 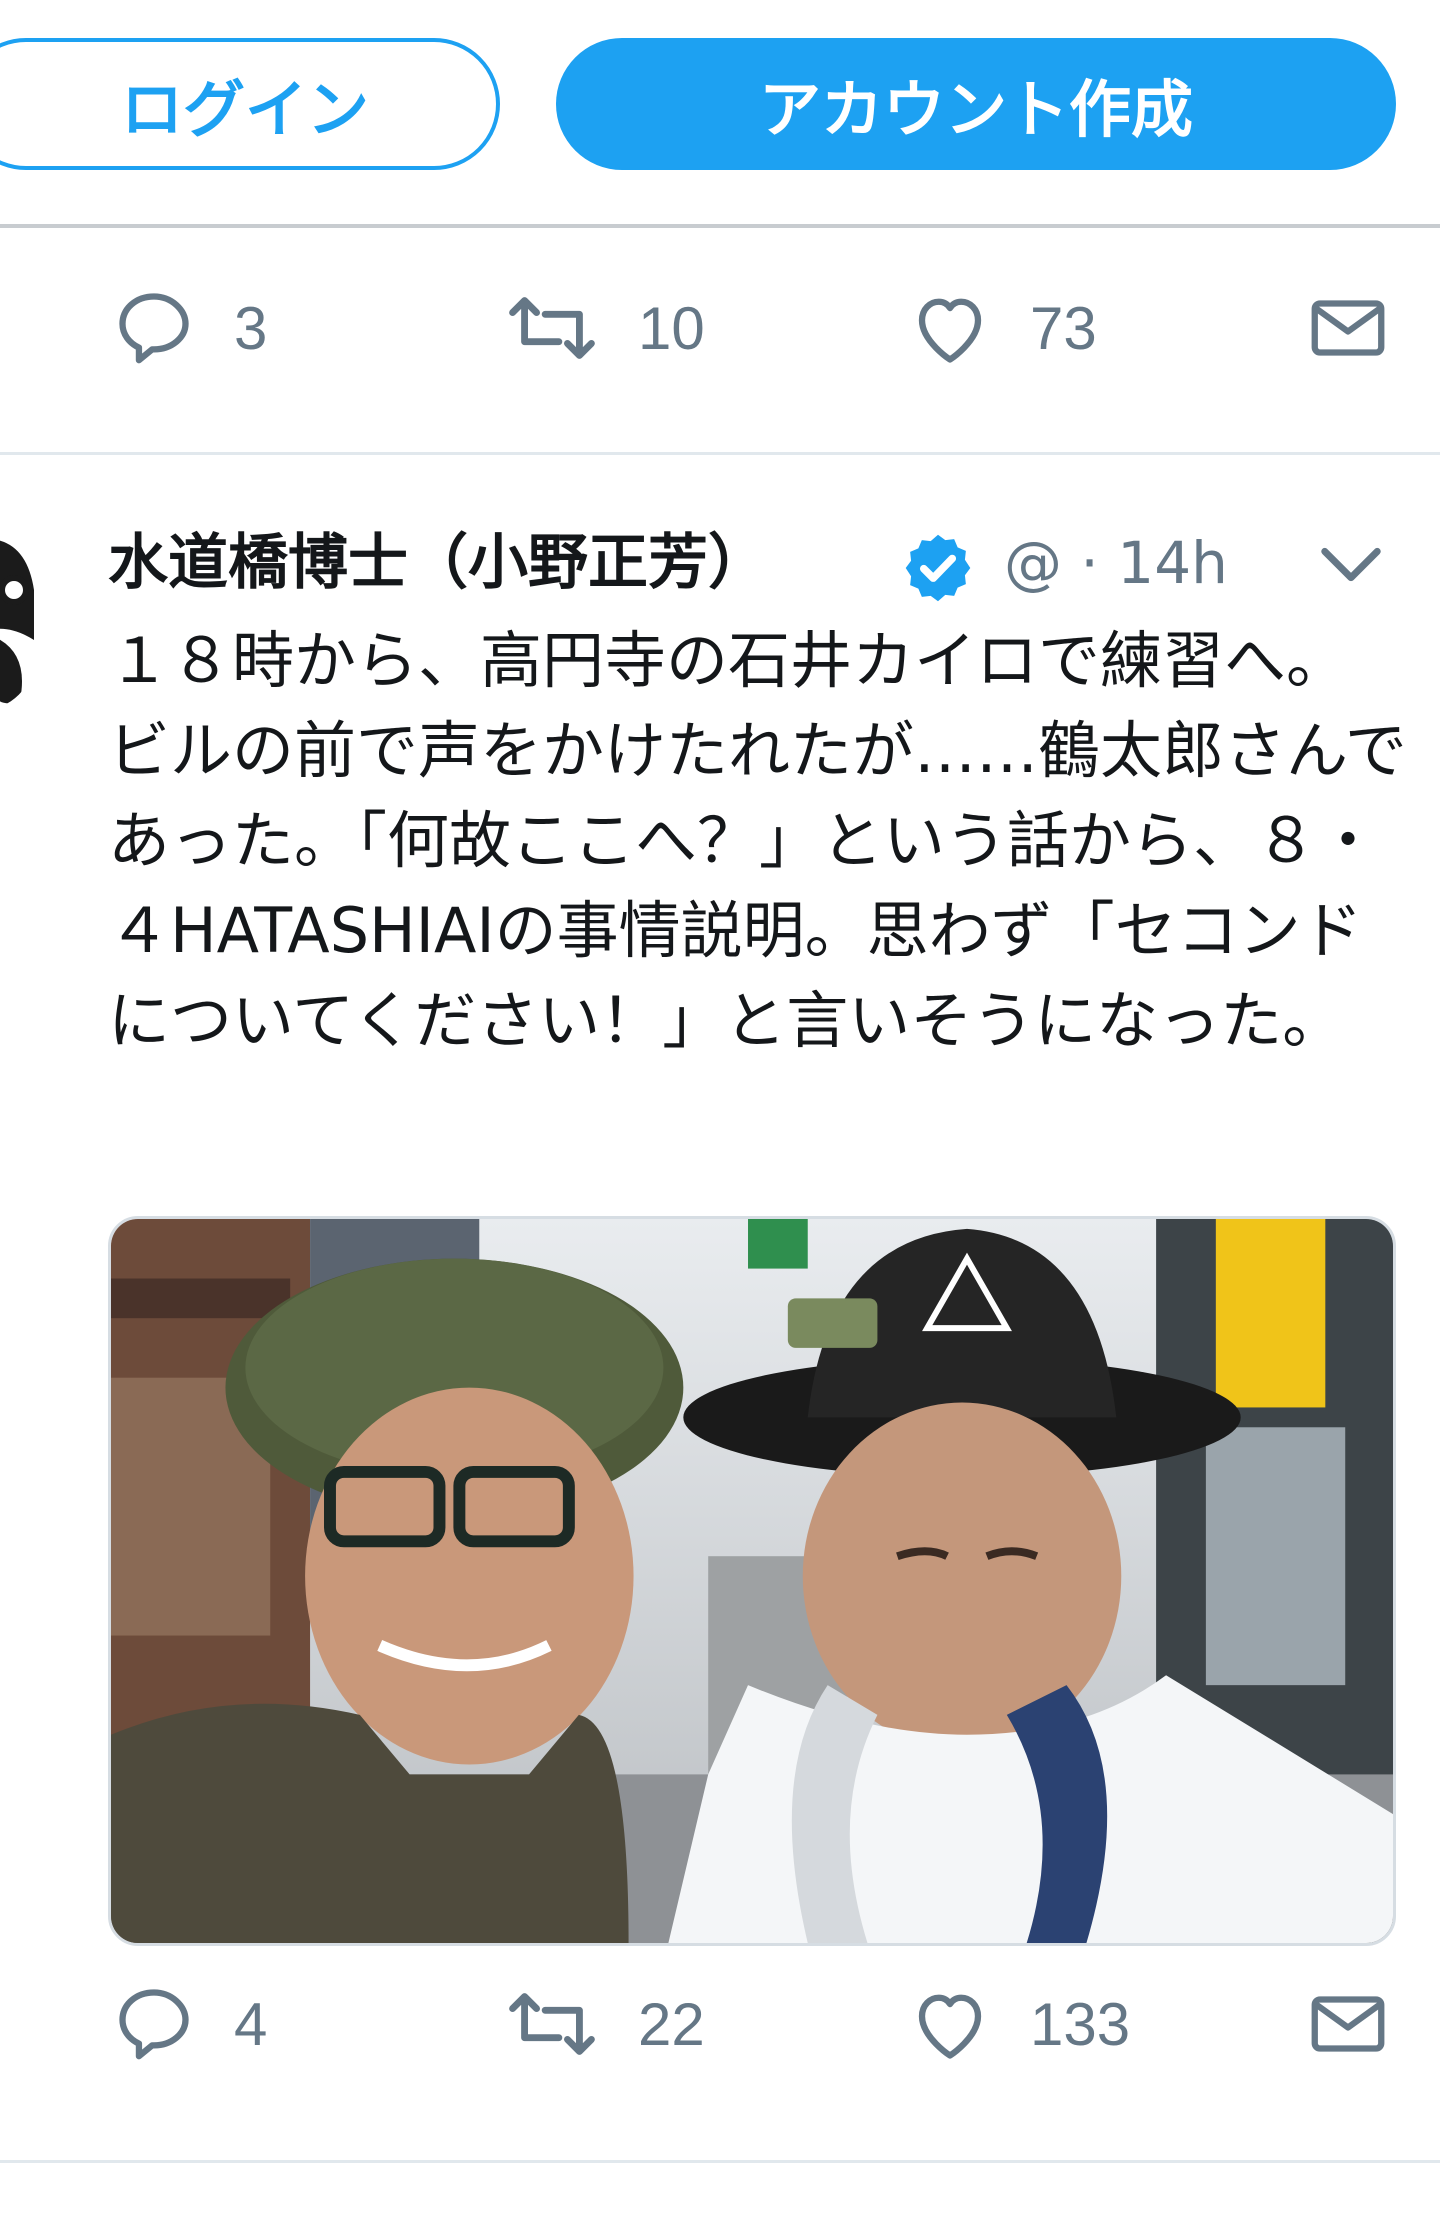 I want to click on like-count: 73, so click(x=1063, y=328).